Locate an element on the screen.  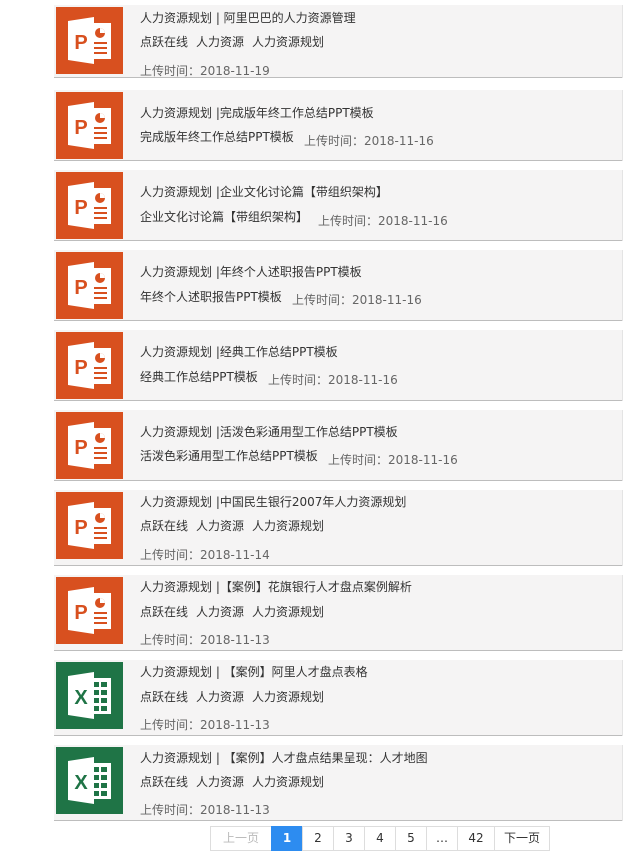
item-title: 人力资源规划 |完成版年终工作总结PPT模板 is located at coordinates (257, 113).